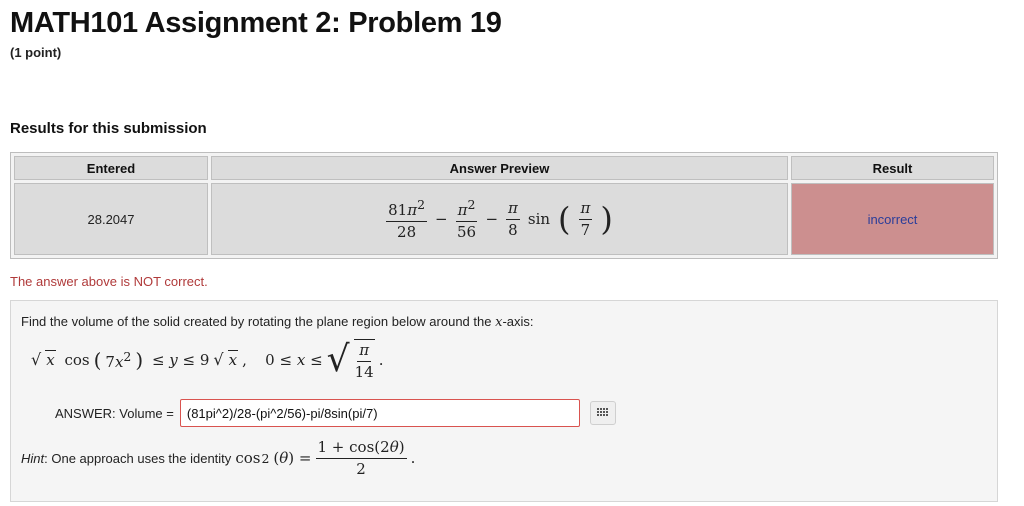 Image resolution: width=1024 pixels, height=506 pixels. I want to click on hint-label: Hint, so click(33, 458).